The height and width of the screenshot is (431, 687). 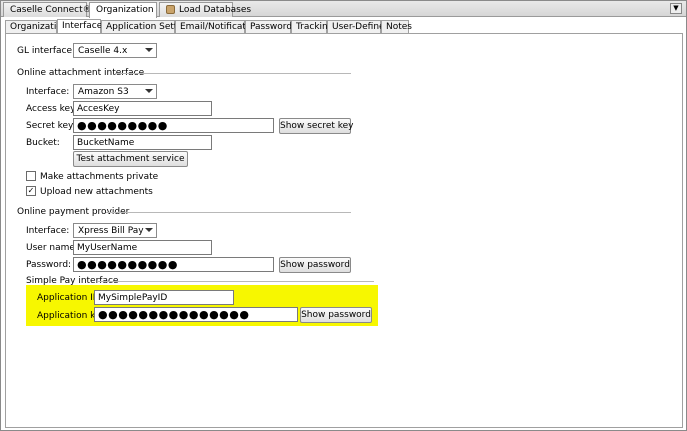 What do you see at coordinates (315, 265) in the screenshot?
I see `show-password-button: Show password` at bounding box center [315, 265].